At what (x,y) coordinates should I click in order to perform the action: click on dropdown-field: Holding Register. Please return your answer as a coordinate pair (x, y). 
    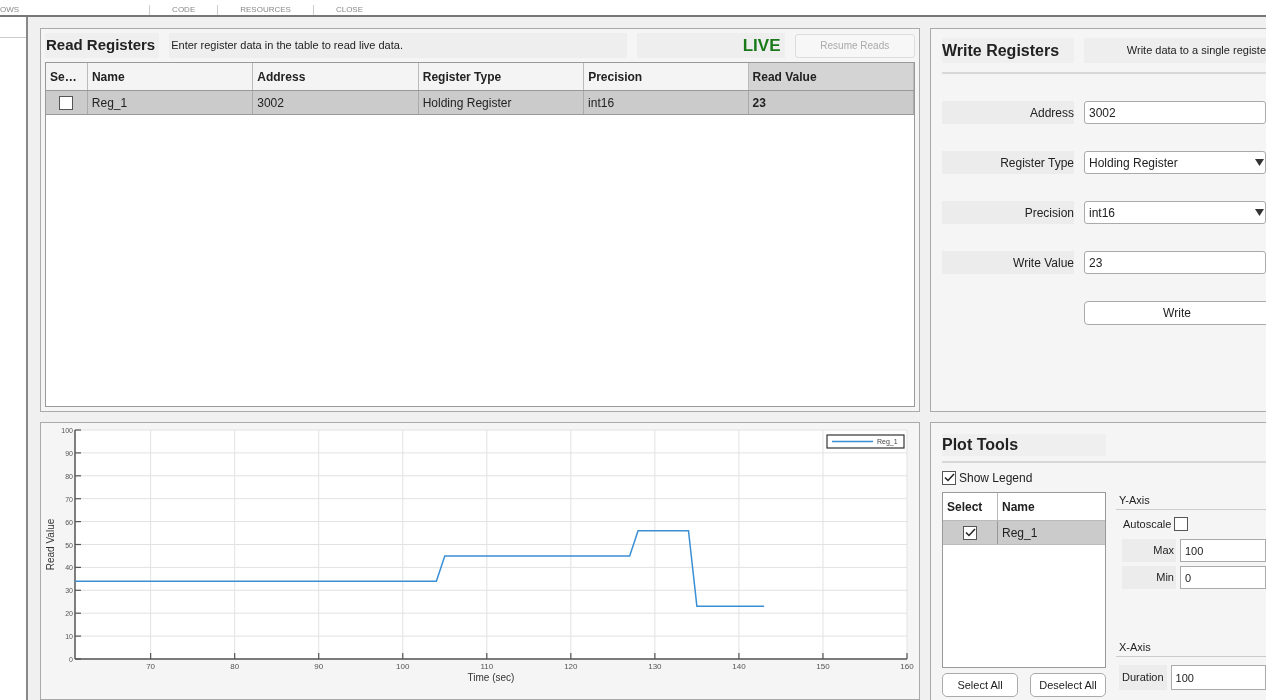
    Looking at the image, I should click on (1175, 162).